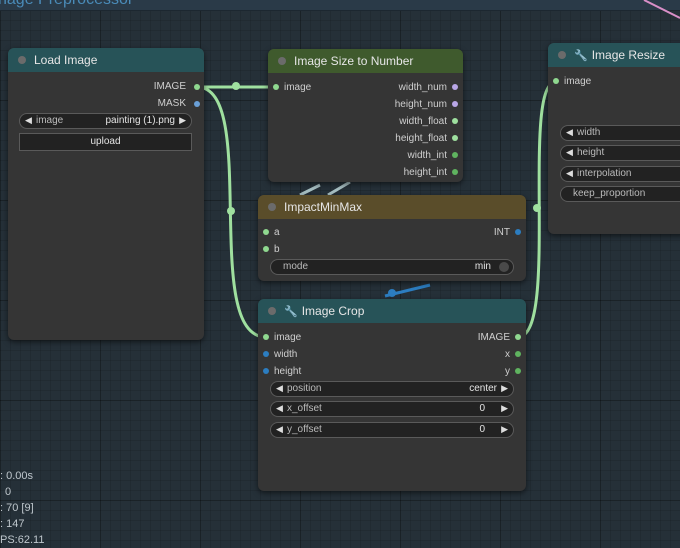 The image size is (680, 548). Describe the element at coordinates (455, 104) in the screenshot. I see `output-slot-height-num` at that location.